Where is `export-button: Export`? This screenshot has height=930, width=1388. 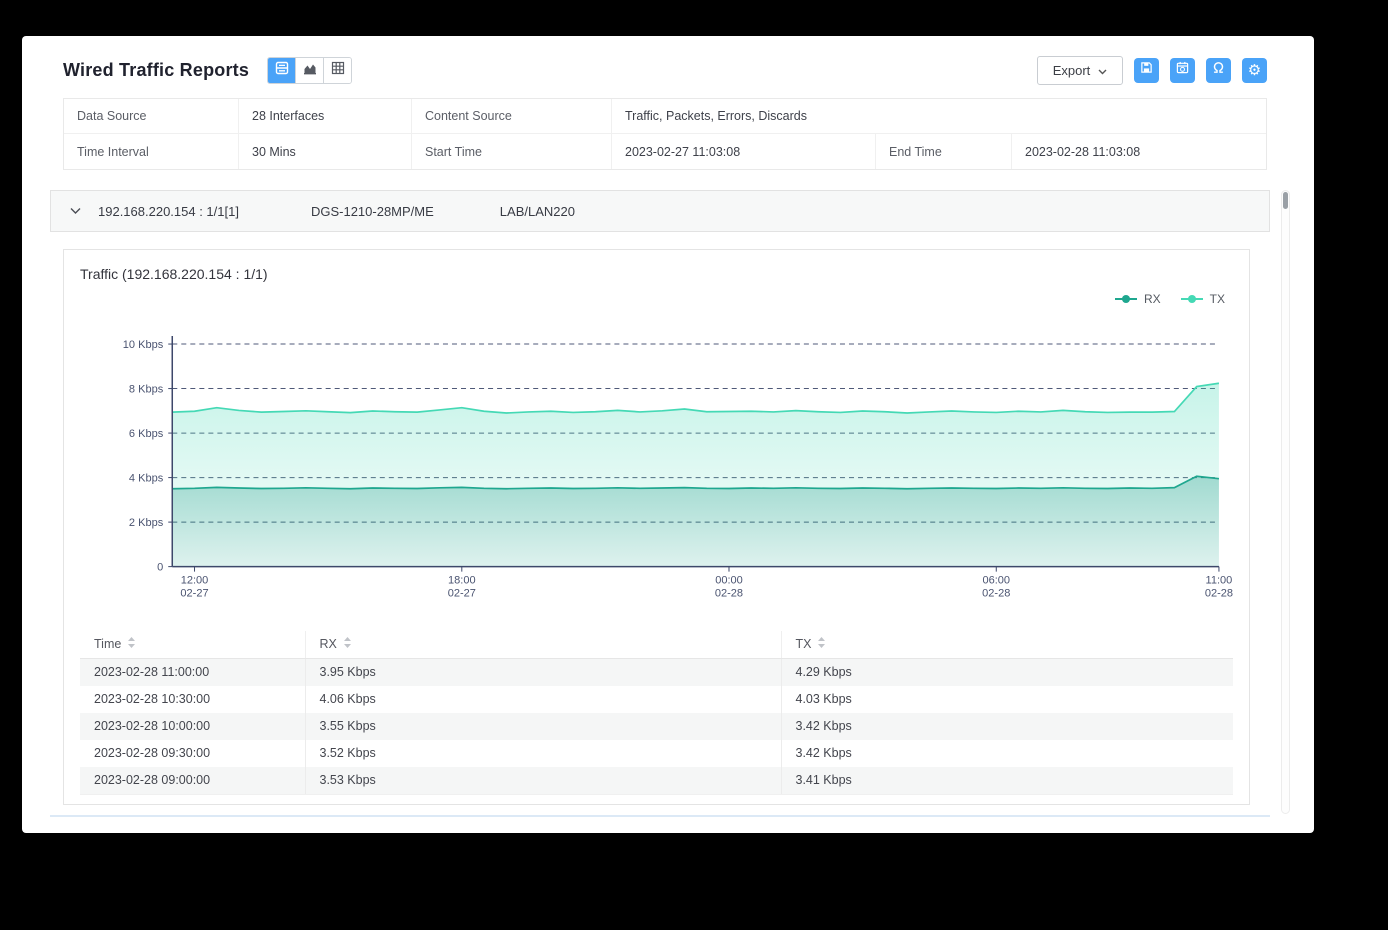
export-button: Export is located at coordinates (1080, 70).